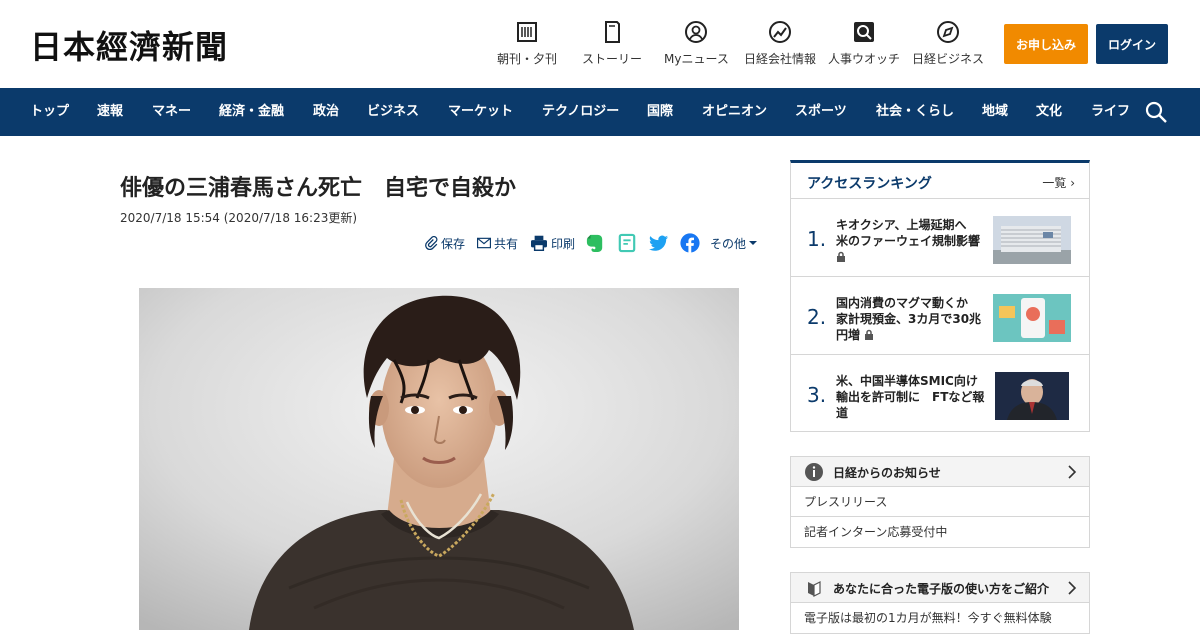 This screenshot has height=634, width=1200. What do you see at coordinates (552, 243) in the screenshot?
I see `print-button: 印刷` at bounding box center [552, 243].